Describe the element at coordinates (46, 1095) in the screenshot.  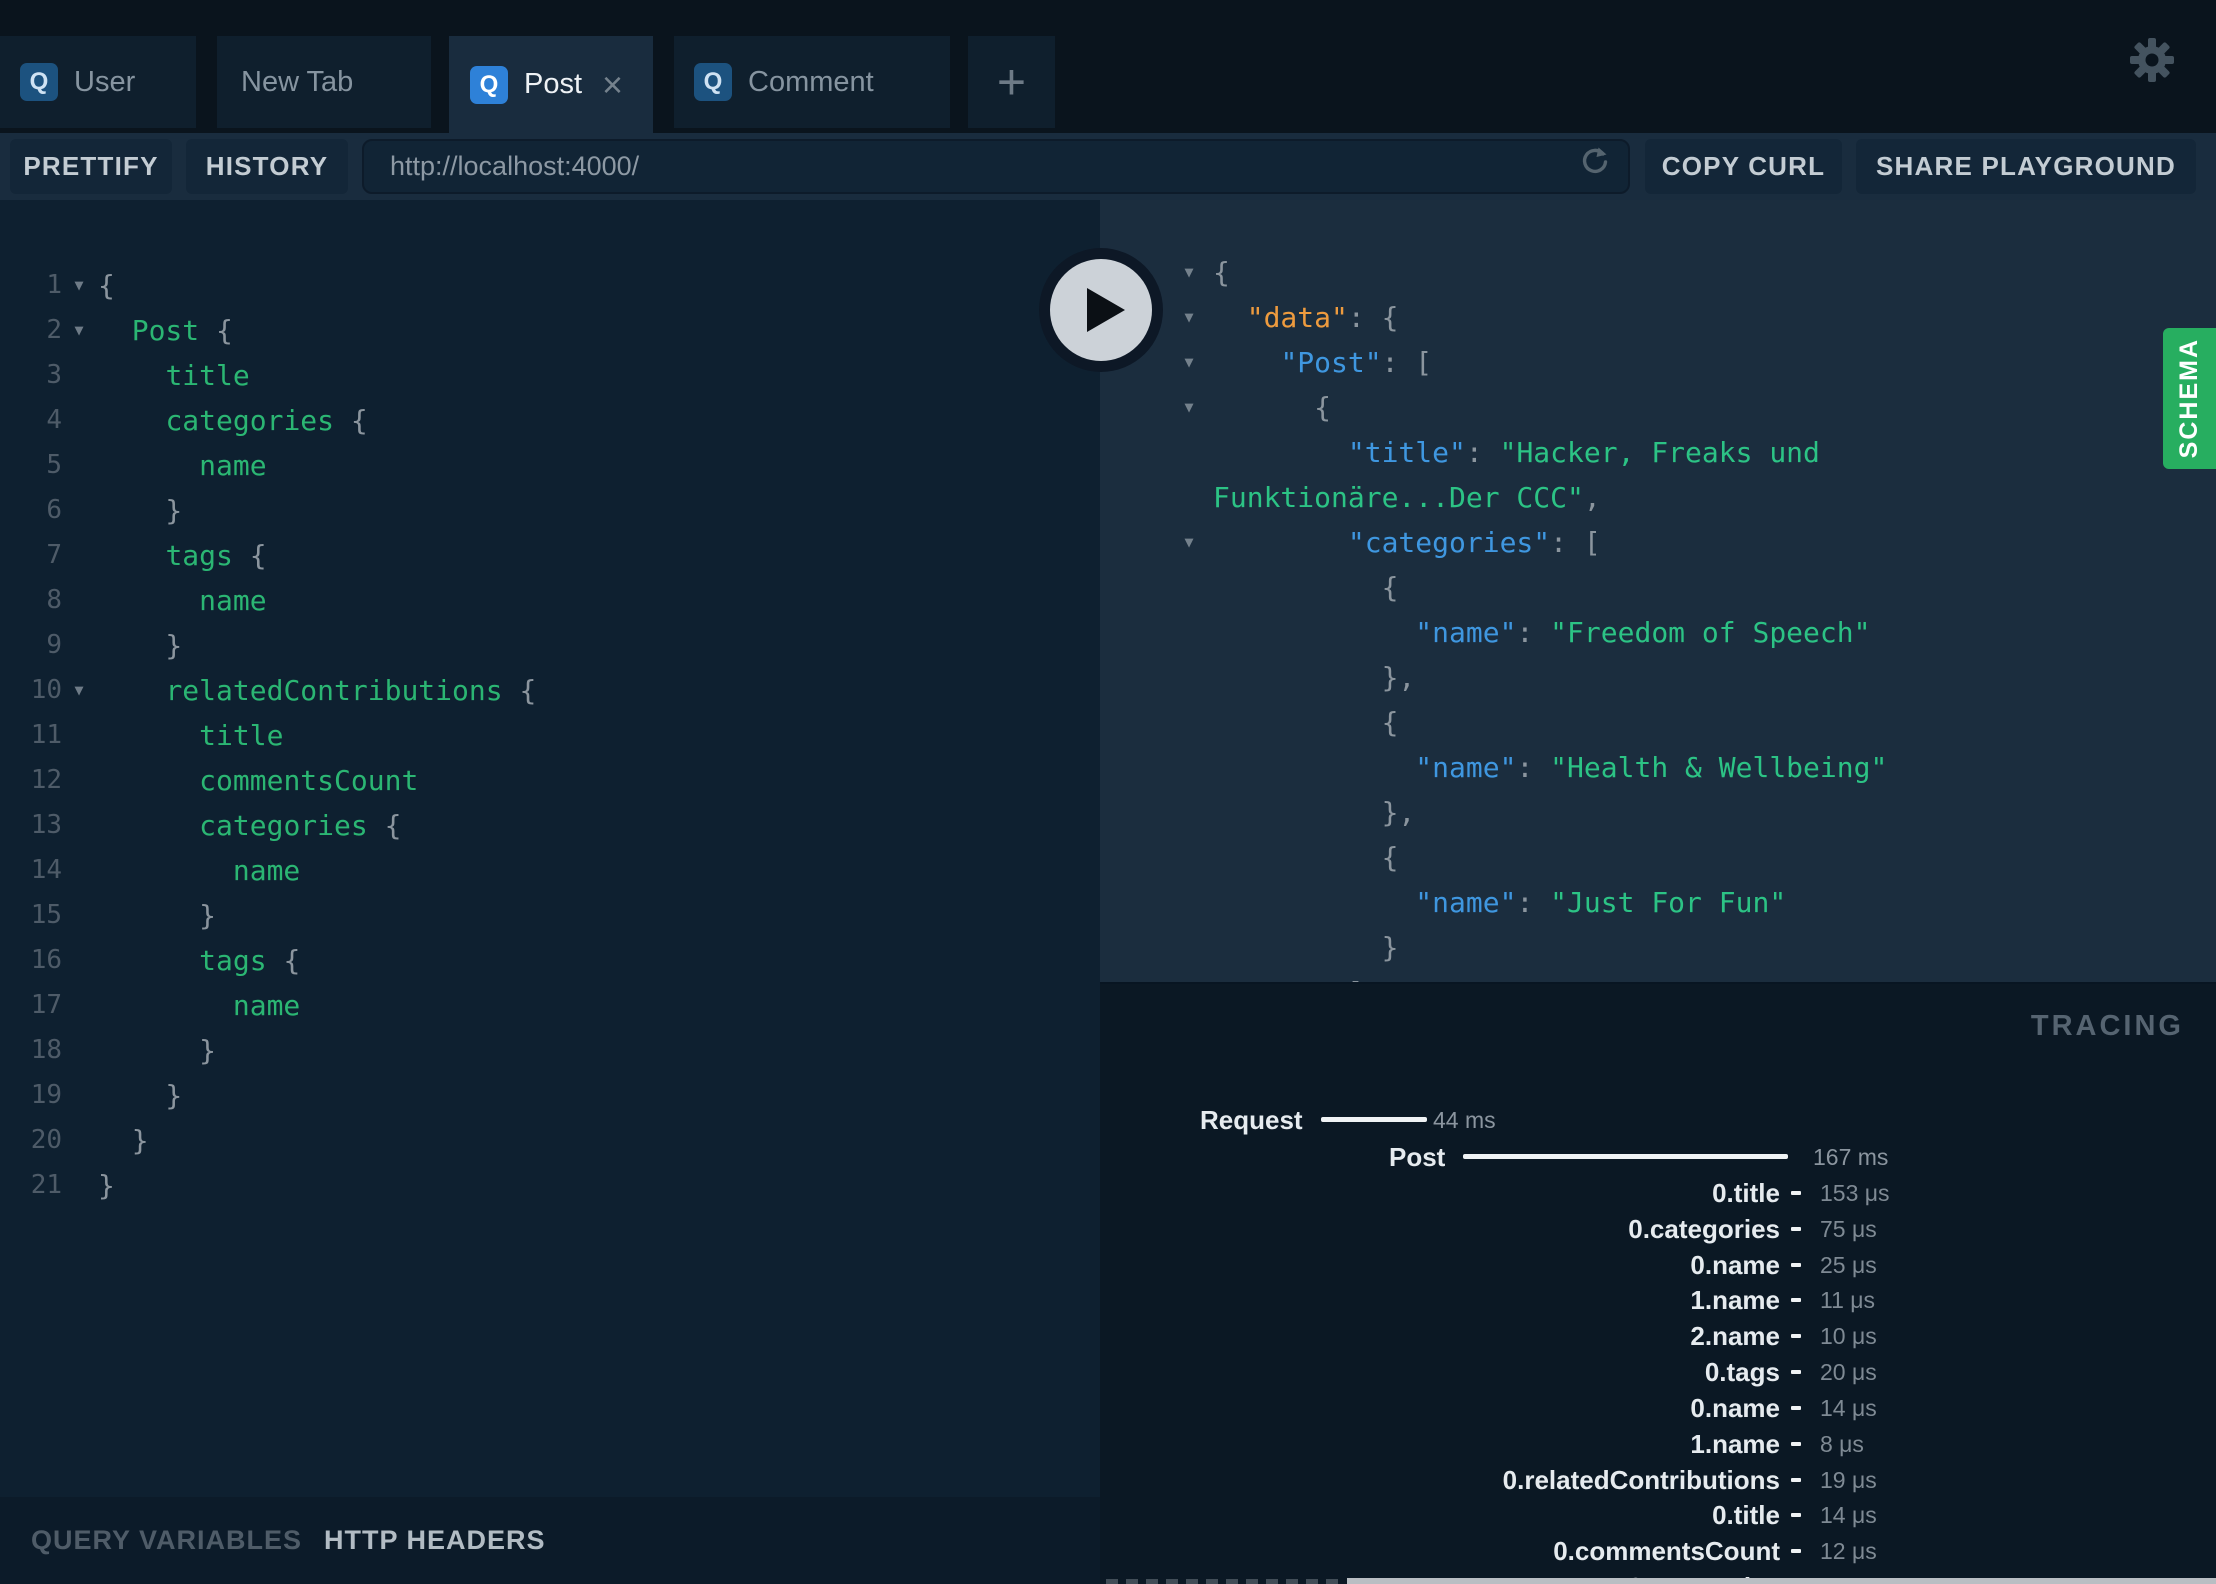
I see `line-number: 19` at that location.